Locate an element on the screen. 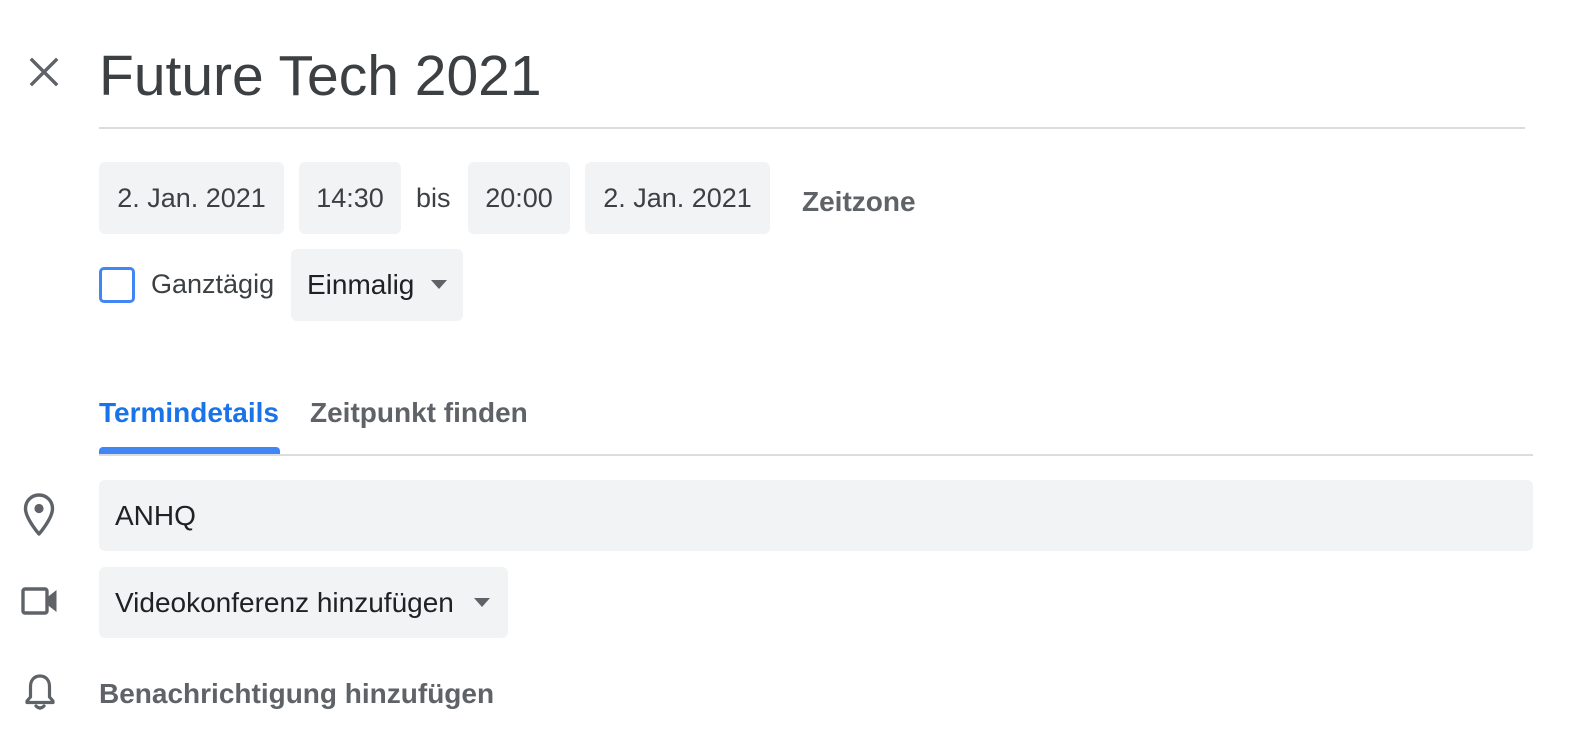  recurrence-select: Einmalig is located at coordinates (377, 285).